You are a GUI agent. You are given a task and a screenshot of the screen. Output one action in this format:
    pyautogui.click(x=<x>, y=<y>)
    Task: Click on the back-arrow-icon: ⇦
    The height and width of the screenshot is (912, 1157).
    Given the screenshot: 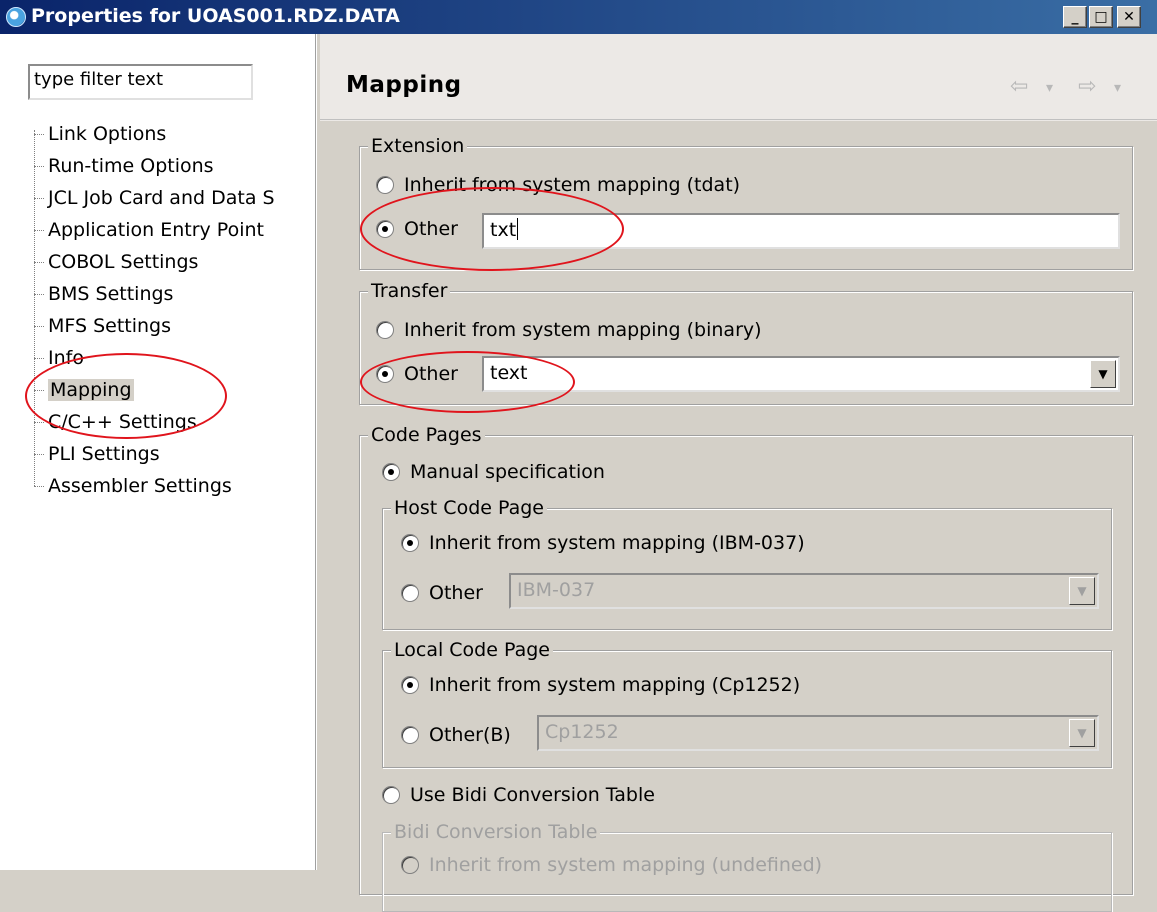 What is the action you would take?
    pyautogui.click(x=1019, y=86)
    